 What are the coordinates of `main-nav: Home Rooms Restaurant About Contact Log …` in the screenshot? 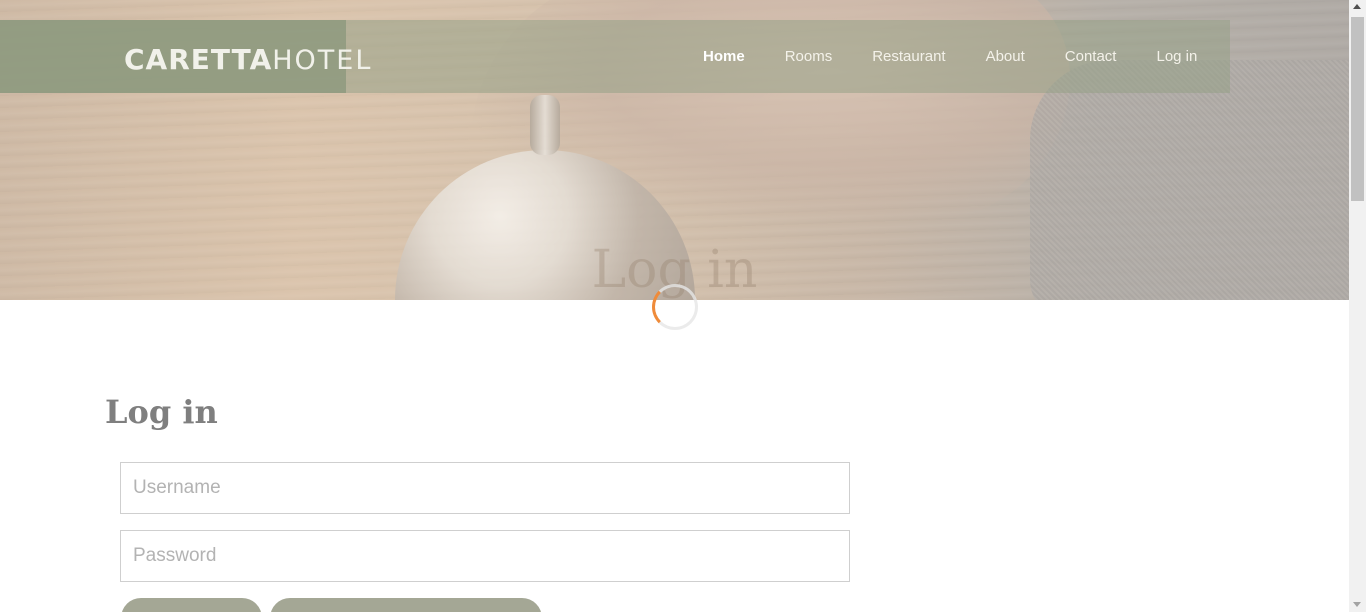 It's located at (950, 56).